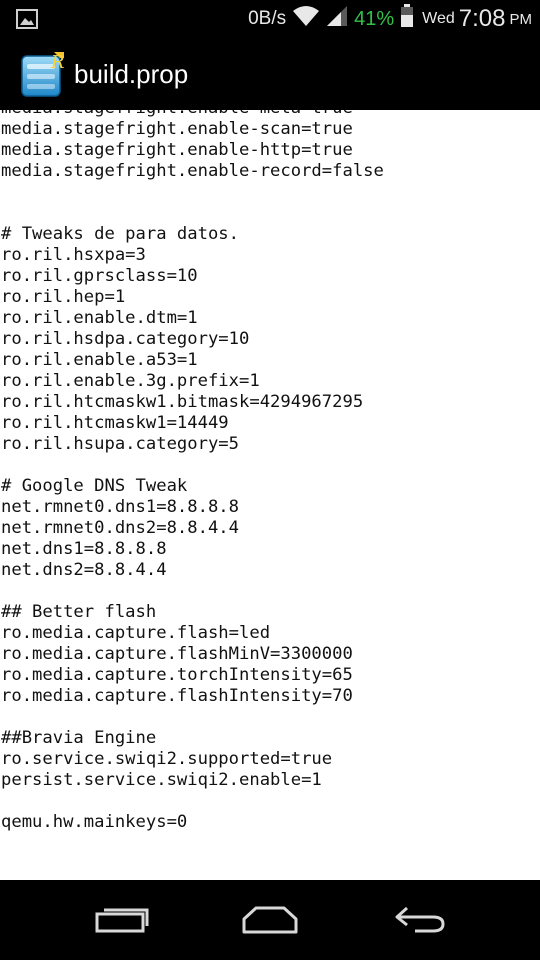  Describe the element at coordinates (270, 171) in the screenshot. I see `file-line: media.stagefright.enable-record=false` at that location.